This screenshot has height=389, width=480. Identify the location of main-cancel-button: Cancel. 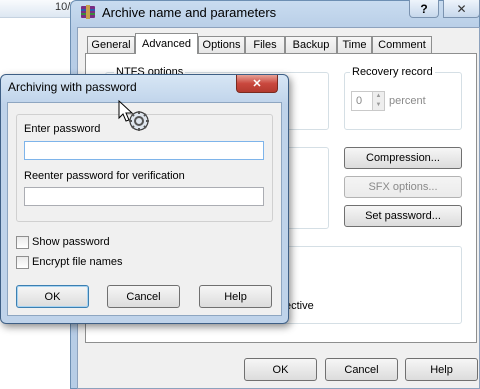
(361, 369).